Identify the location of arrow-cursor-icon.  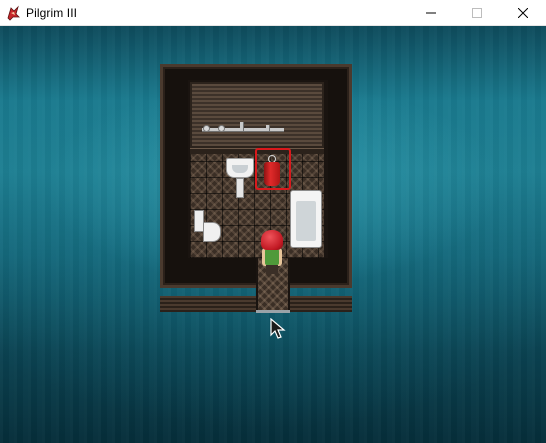
(278, 331).